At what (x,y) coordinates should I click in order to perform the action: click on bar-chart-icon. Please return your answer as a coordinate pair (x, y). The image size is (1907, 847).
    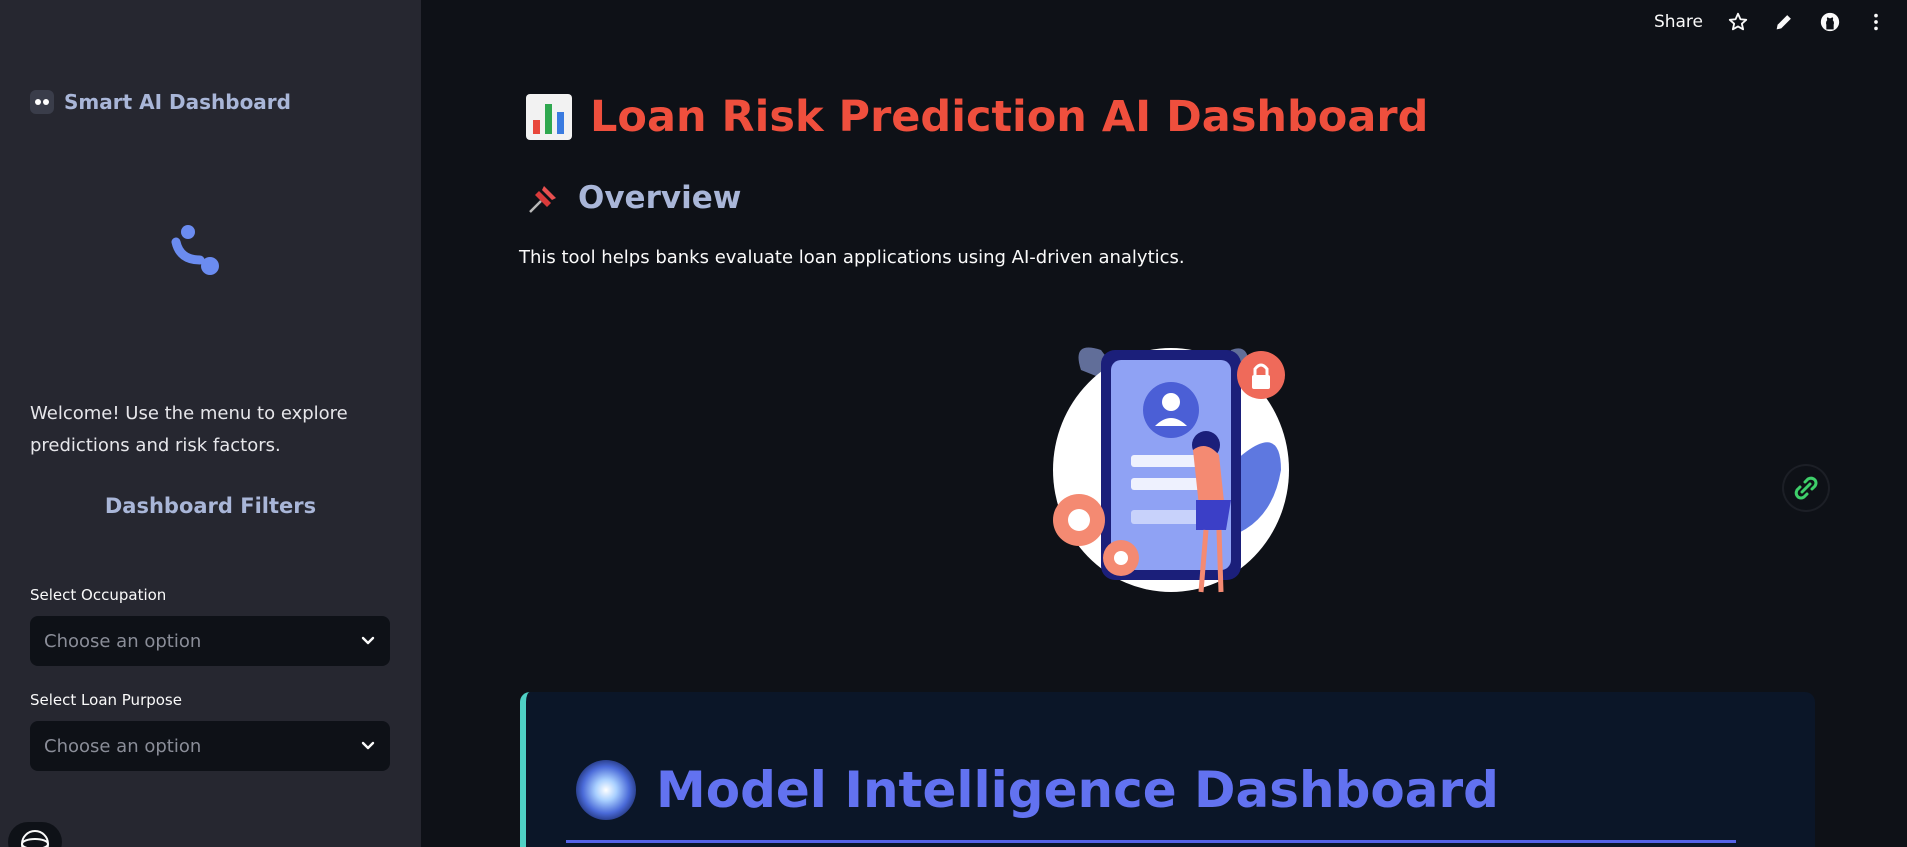
    Looking at the image, I should click on (549, 117).